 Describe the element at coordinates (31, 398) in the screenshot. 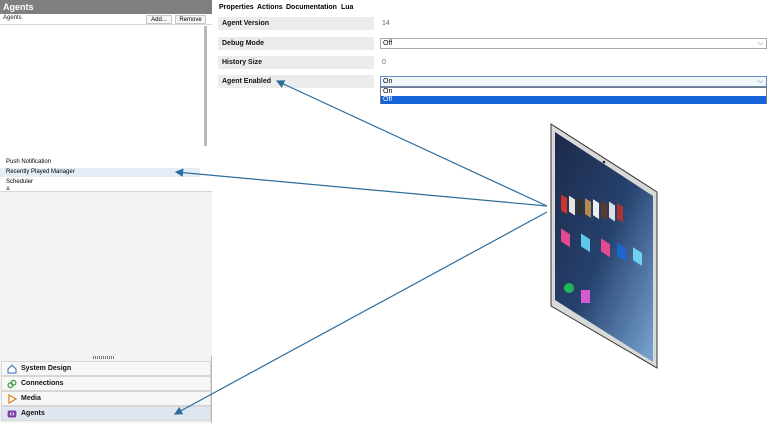

I see `nav-media-label: Media` at that location.